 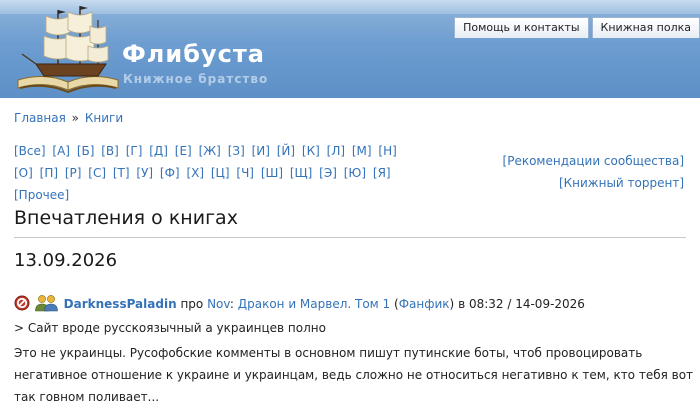 I want to click on review-timestamp: в 08:32 / 14-09-2026, so click(x=521, y=304).